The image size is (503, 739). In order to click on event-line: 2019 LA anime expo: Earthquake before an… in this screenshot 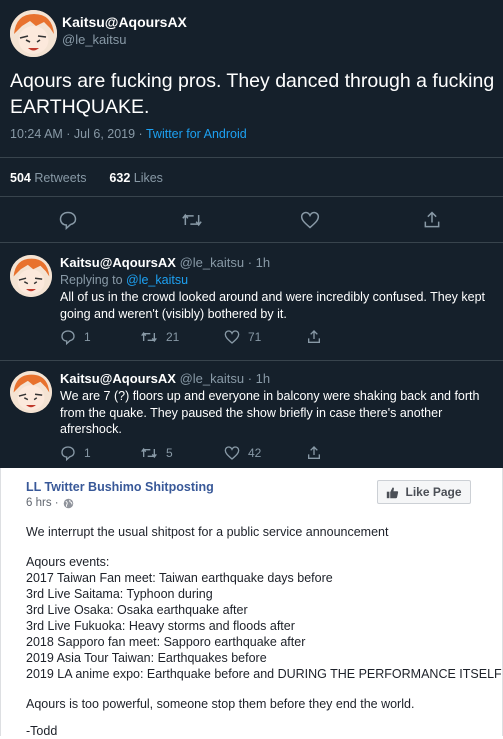, I will do `click(264, 674)`.